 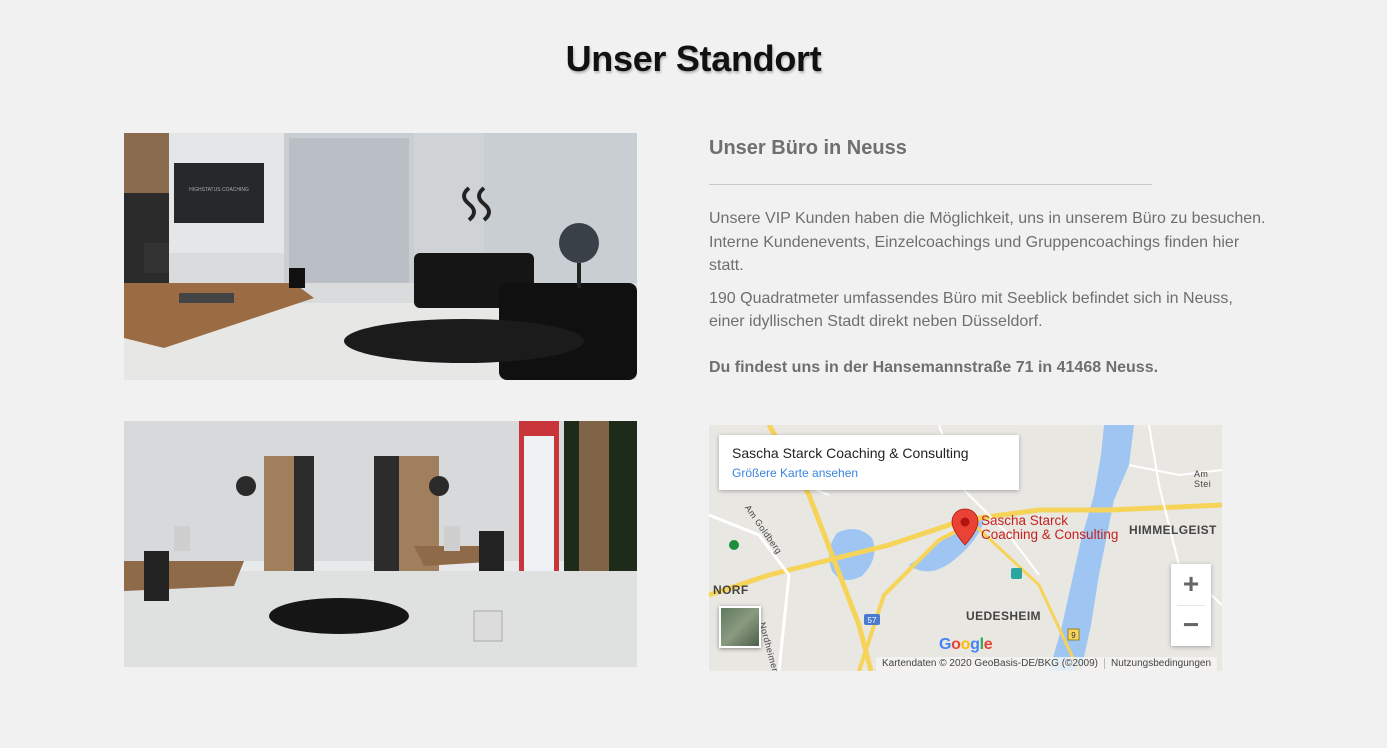 I want to click on google-logo: Google, so click(x=966, y=644).